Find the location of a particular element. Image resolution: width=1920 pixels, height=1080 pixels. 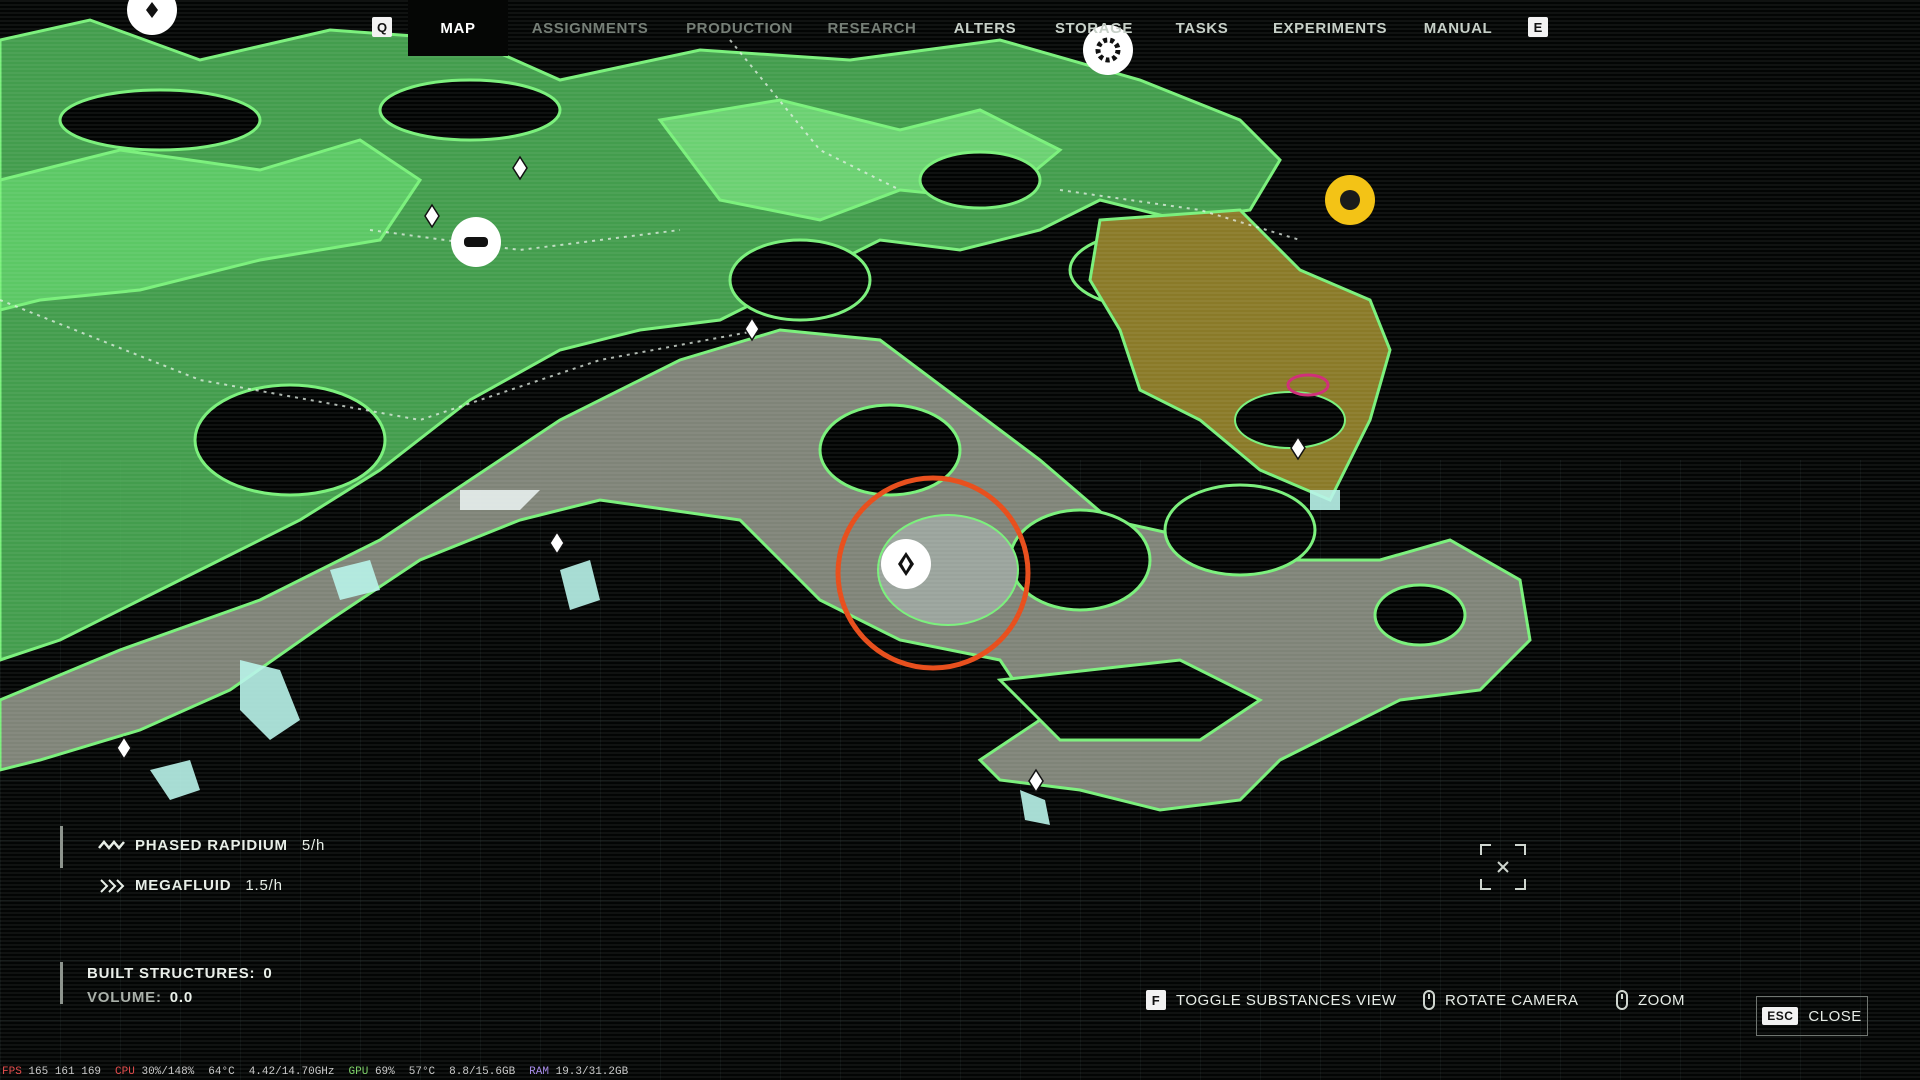

resource-name: MEGAFLUID is located at coordinates (183, 885).